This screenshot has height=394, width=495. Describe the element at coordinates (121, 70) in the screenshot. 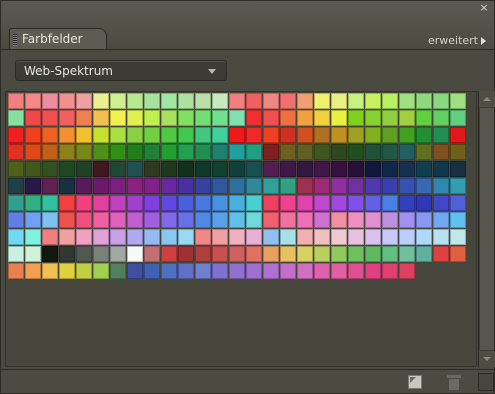

I see `library-dropdown: Web-Spektrum` at that location.